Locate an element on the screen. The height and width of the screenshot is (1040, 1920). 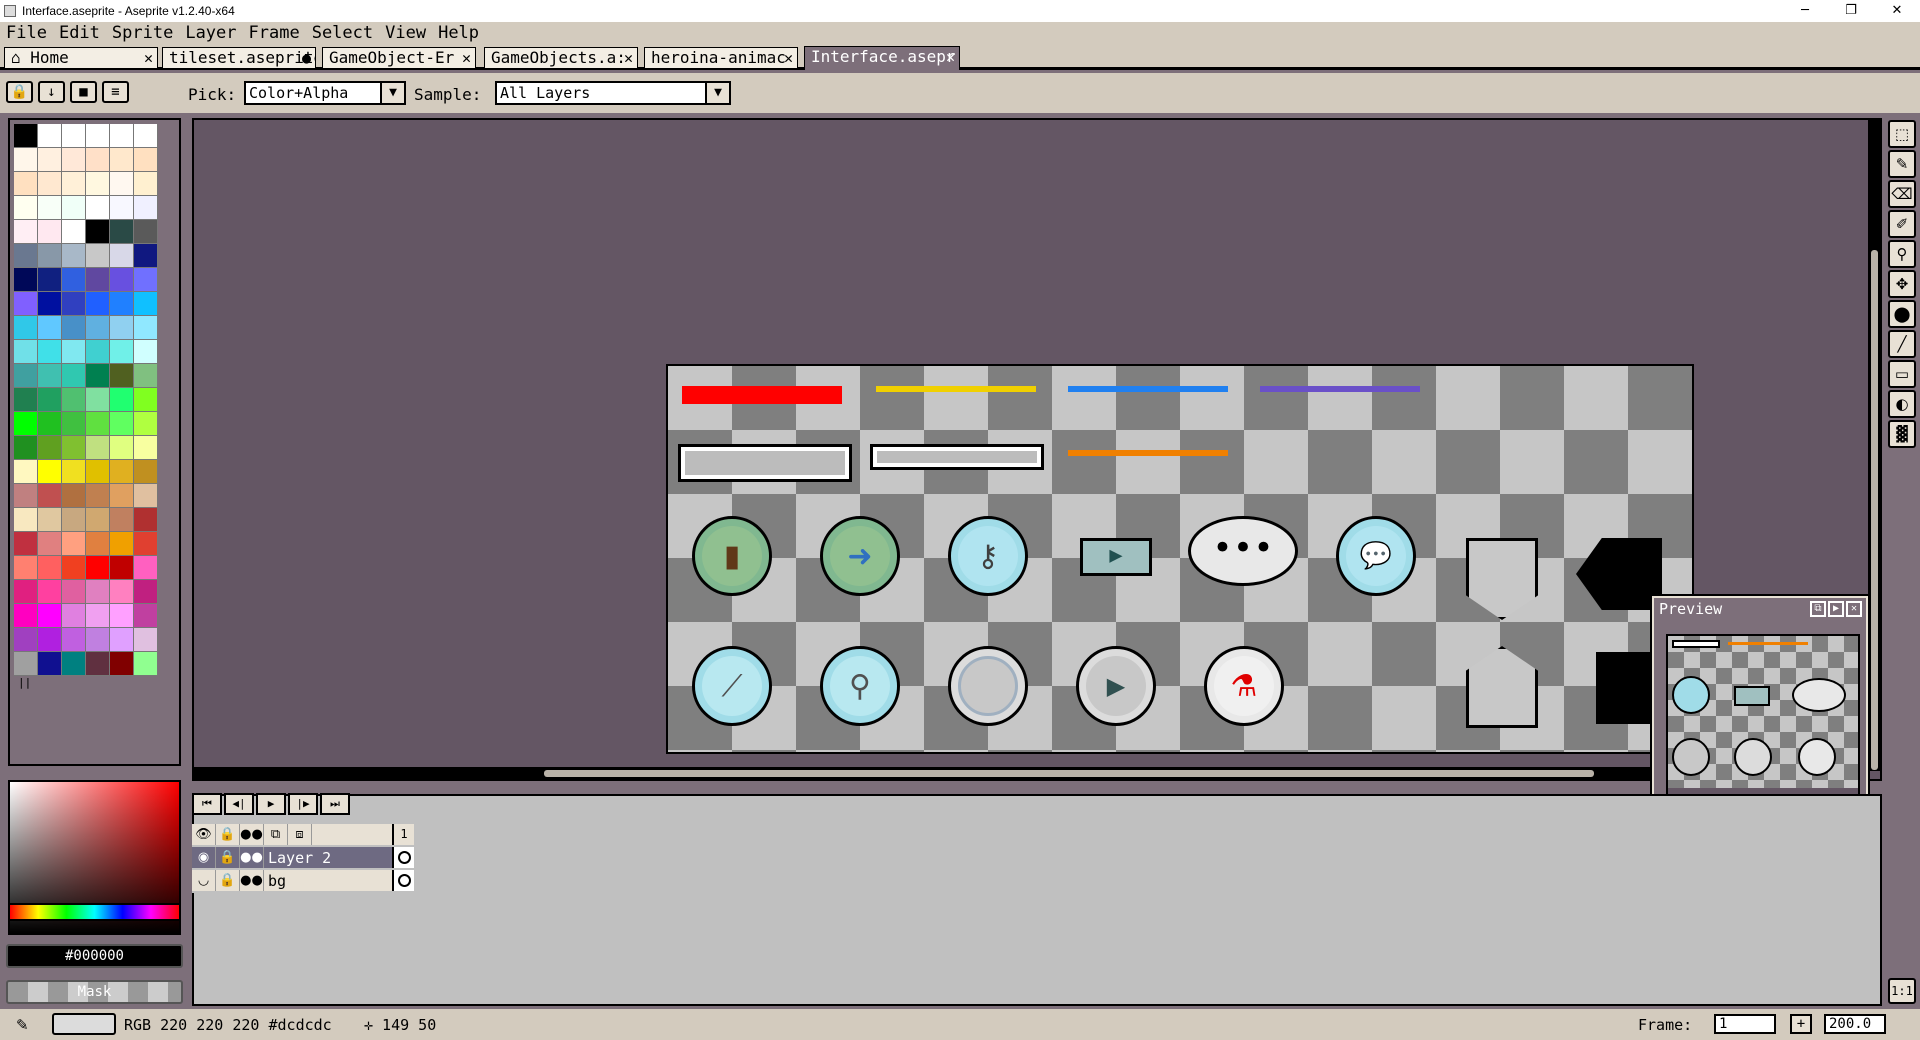
last-frame-icon: ⏭ is located at coordinates (335, 804).